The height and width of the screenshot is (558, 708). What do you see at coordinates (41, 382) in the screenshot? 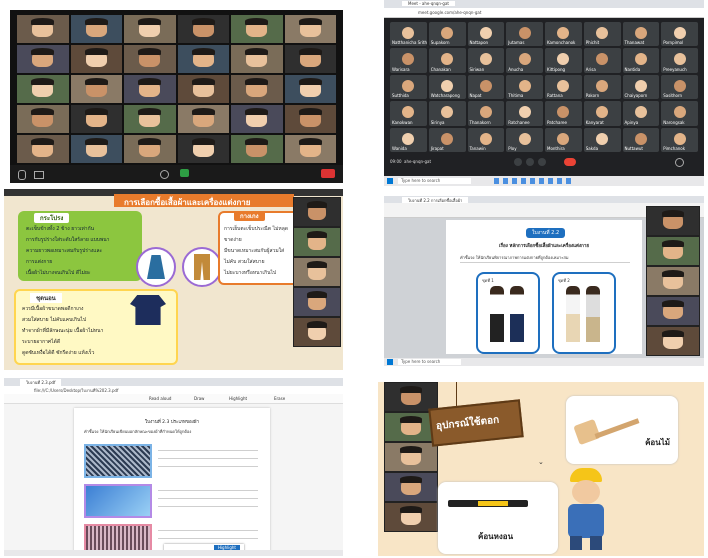
I see `browser-tab: ใบงานที่ 2.3.pdf` at bounding box center [41, 382].